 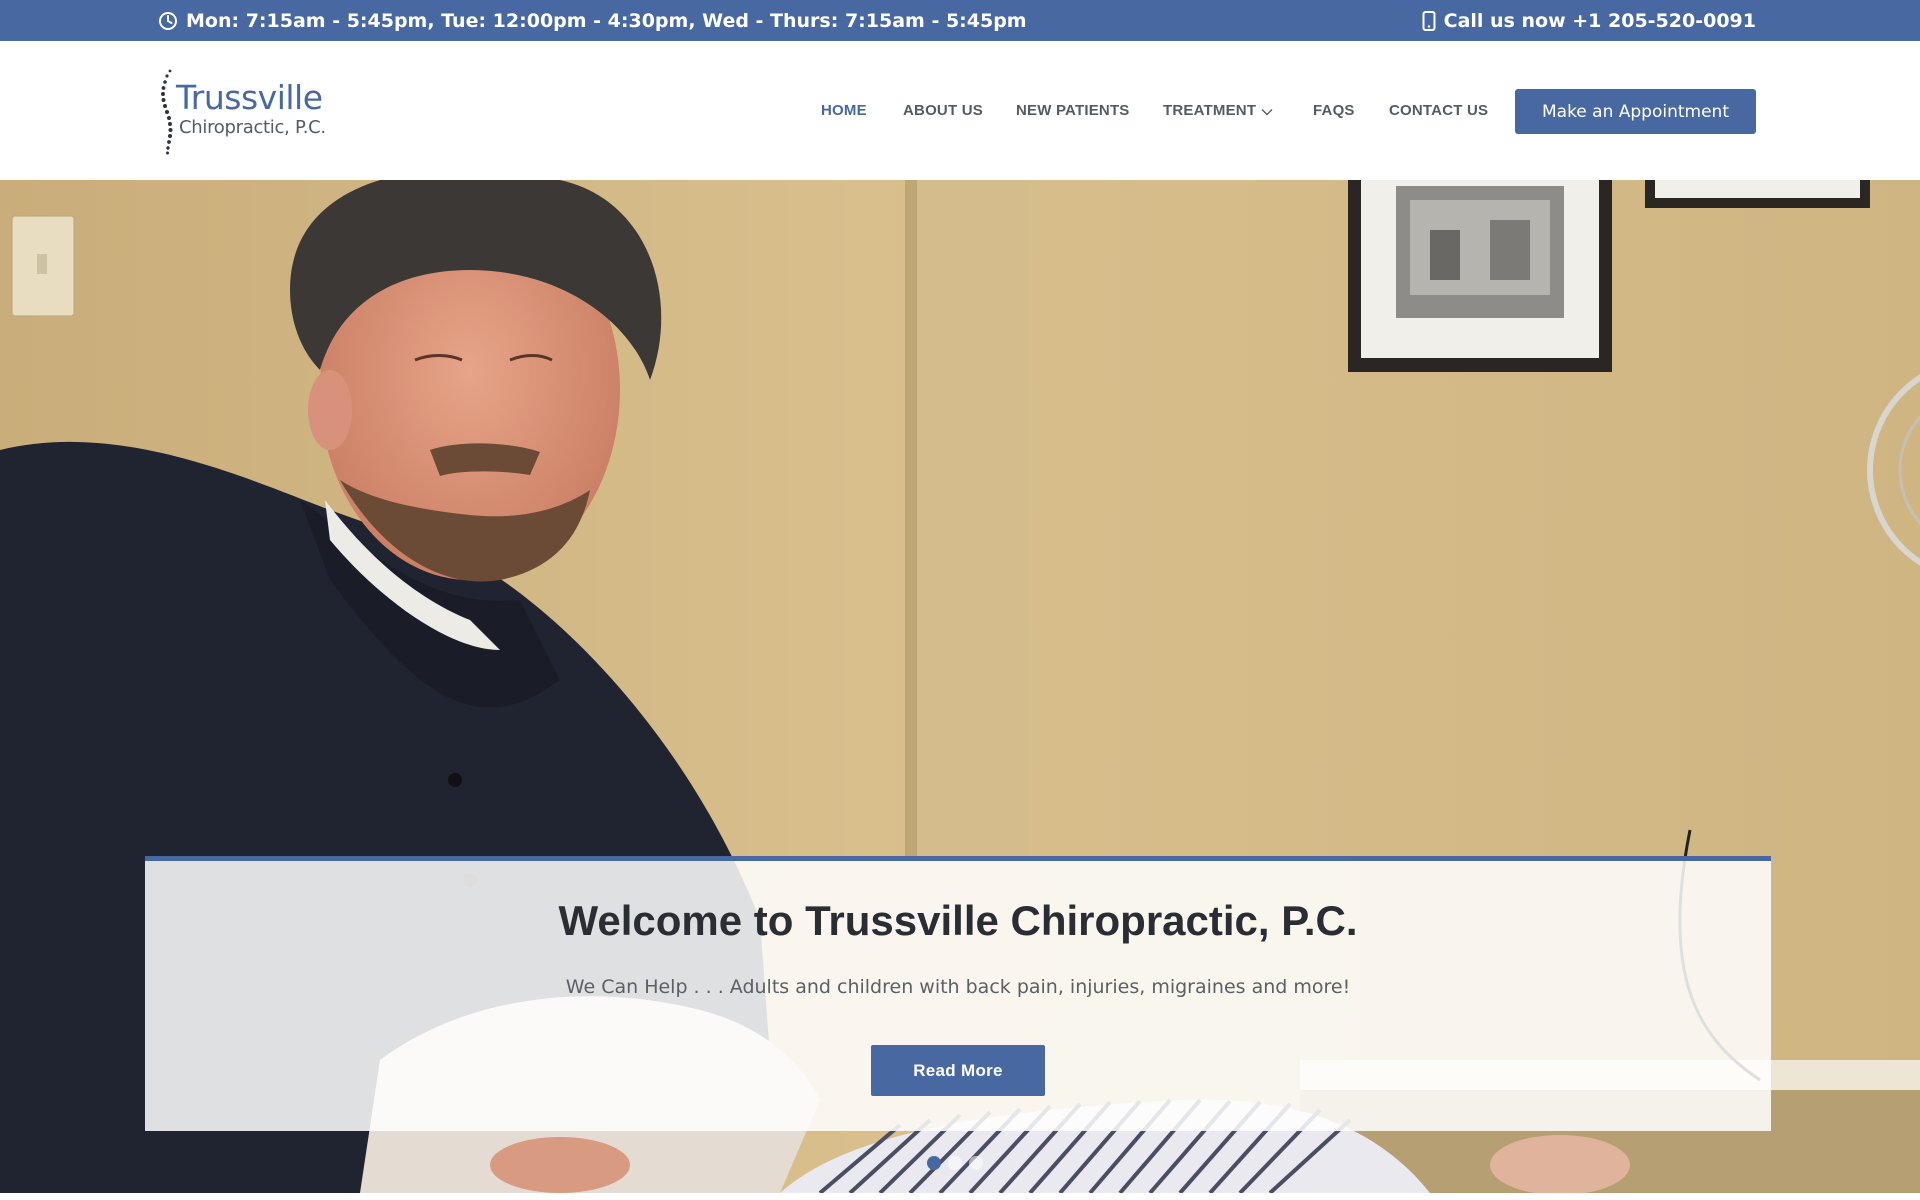 What do you see at coordinates (960, 1196) in the screenshot?
I see `page-bottom-edge` at bounding box center [960, 1196].